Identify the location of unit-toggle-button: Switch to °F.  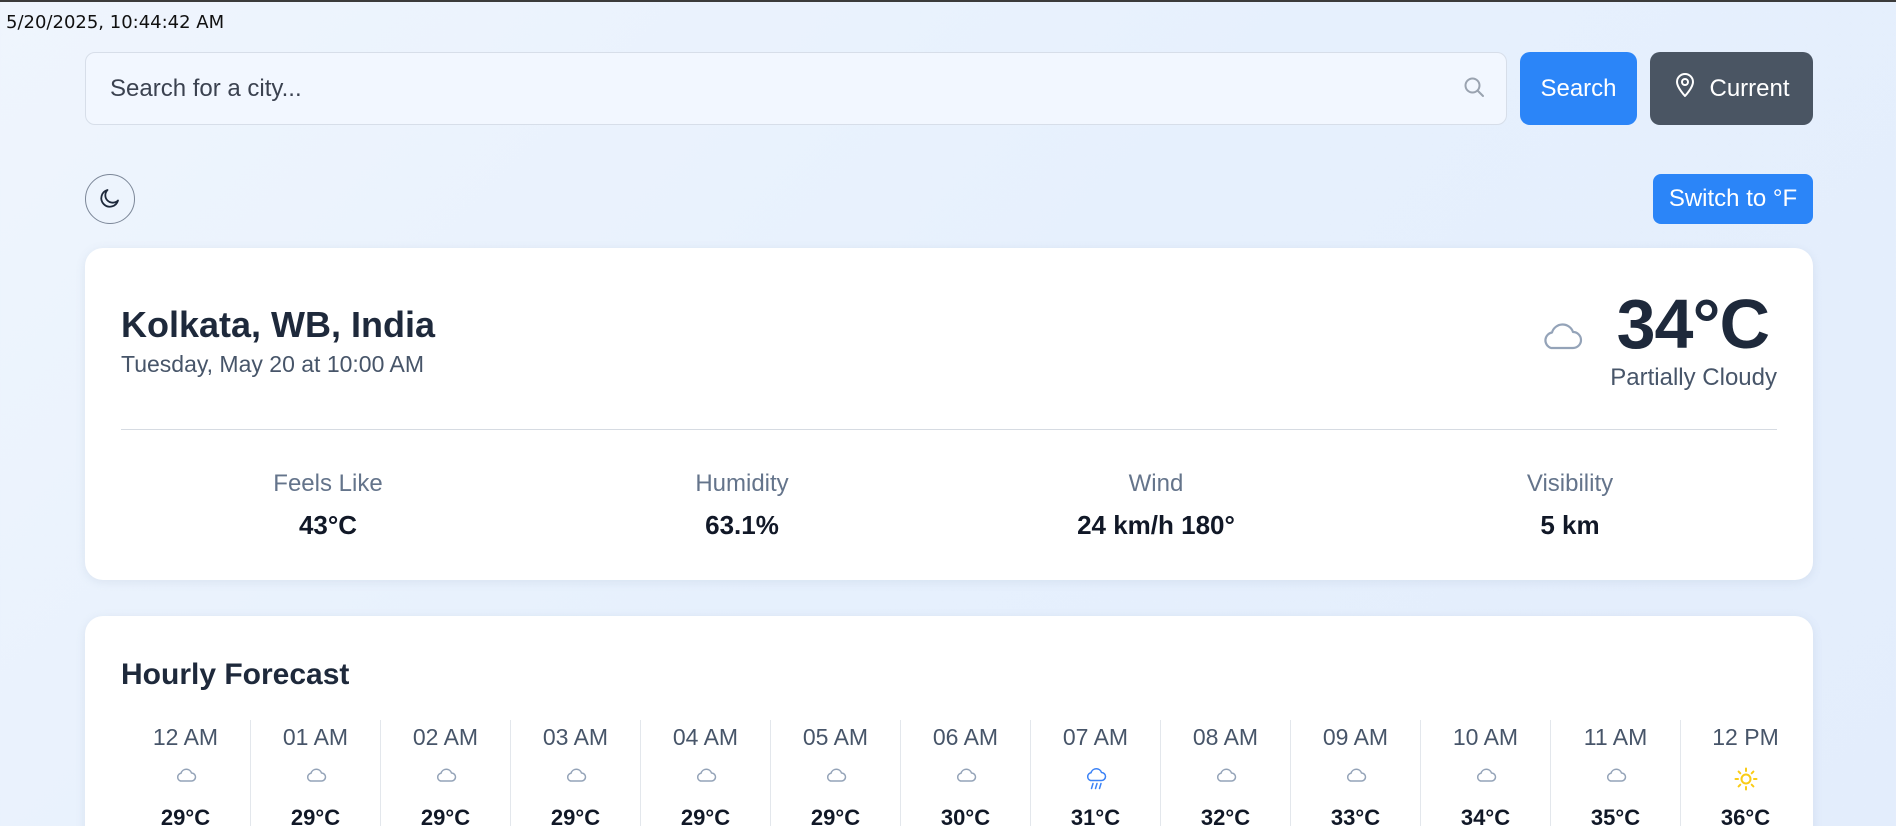
(1733, 199).